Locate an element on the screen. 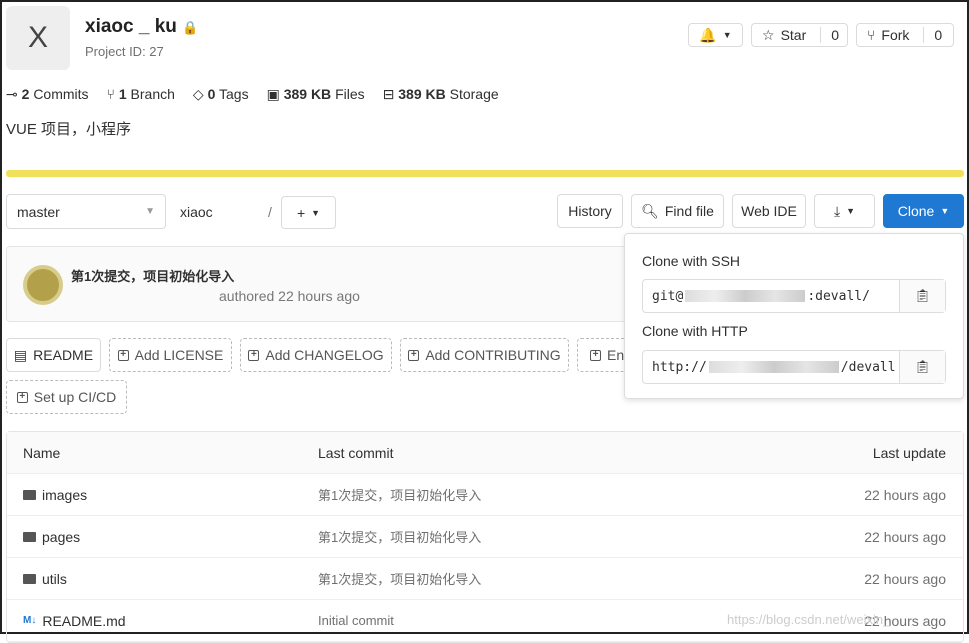 This screenshot has width=969, height=643. branch-icon: ⑂ is located at coordinates (110, 94).